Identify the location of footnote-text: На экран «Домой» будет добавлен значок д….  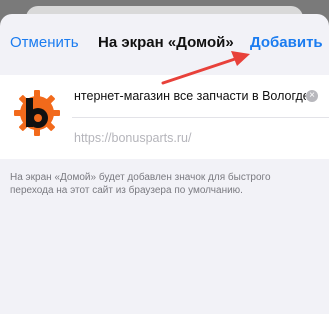
(140, 184).